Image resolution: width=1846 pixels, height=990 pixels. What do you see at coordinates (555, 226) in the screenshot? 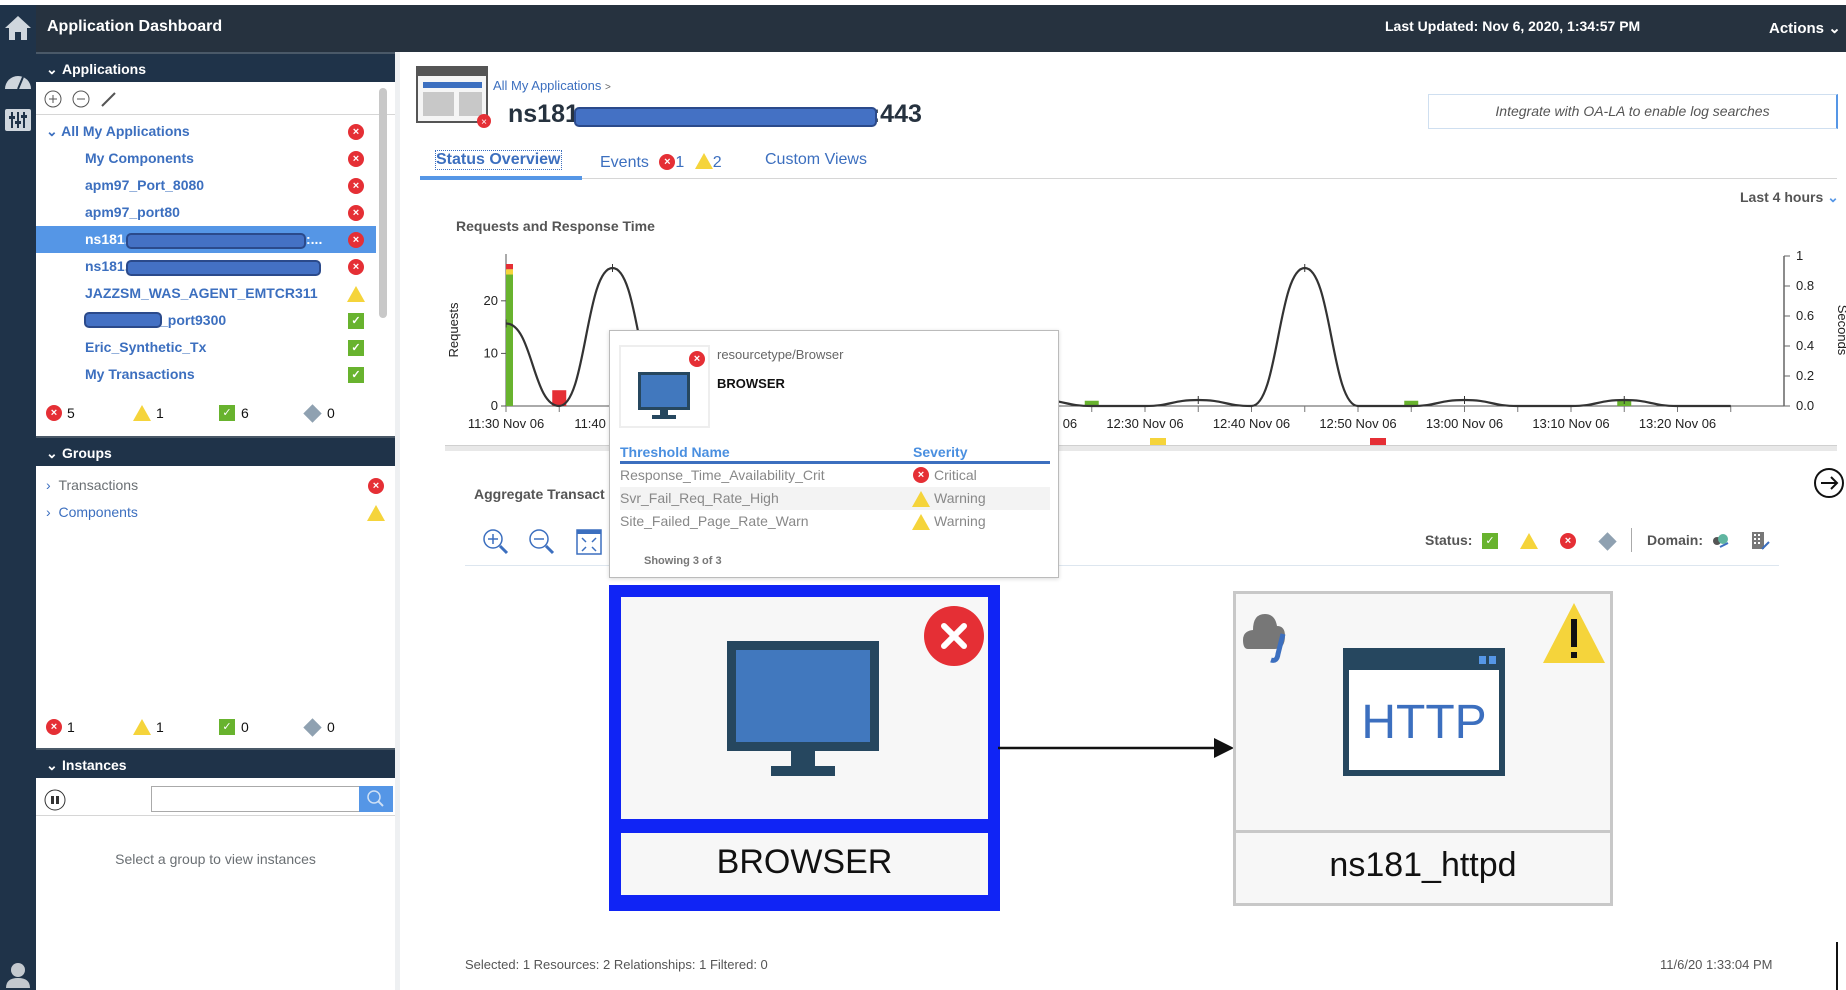
I see `chart-title: Requests and Response Time` at bounding box center [555, 226].